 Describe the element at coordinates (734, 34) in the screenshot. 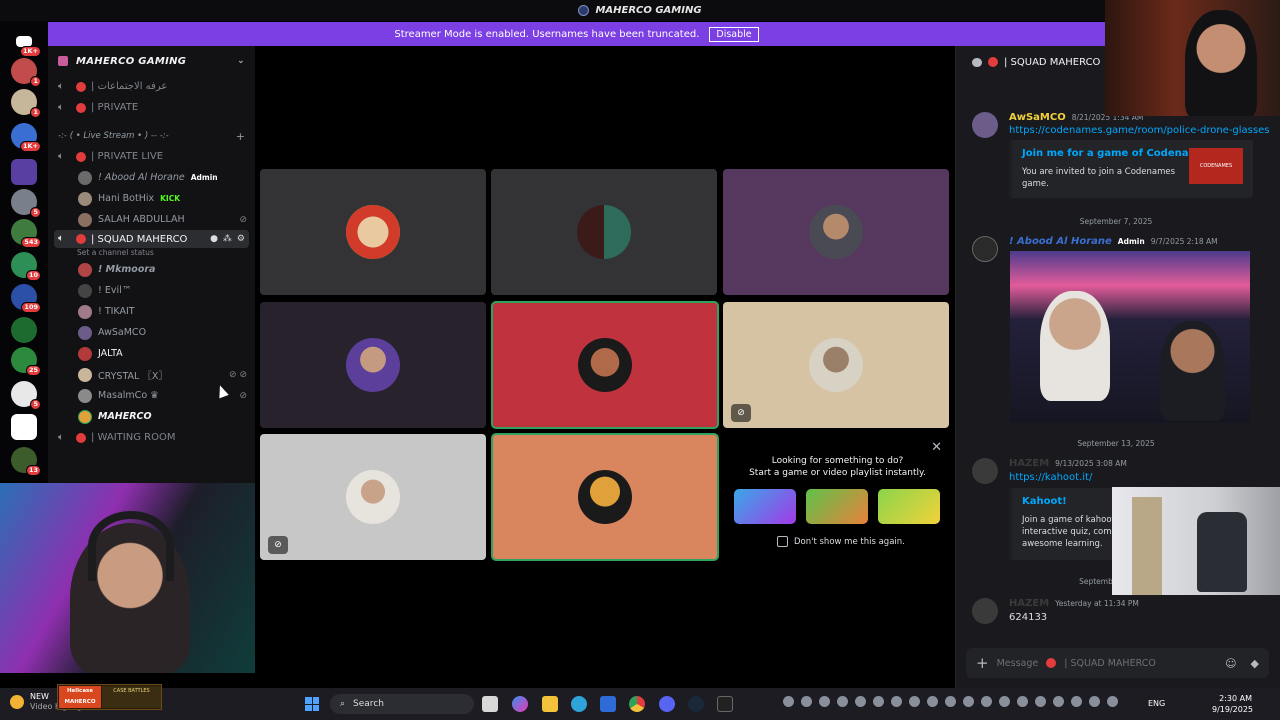

I see `disable-streamer-mode-button: Disable` at that location.